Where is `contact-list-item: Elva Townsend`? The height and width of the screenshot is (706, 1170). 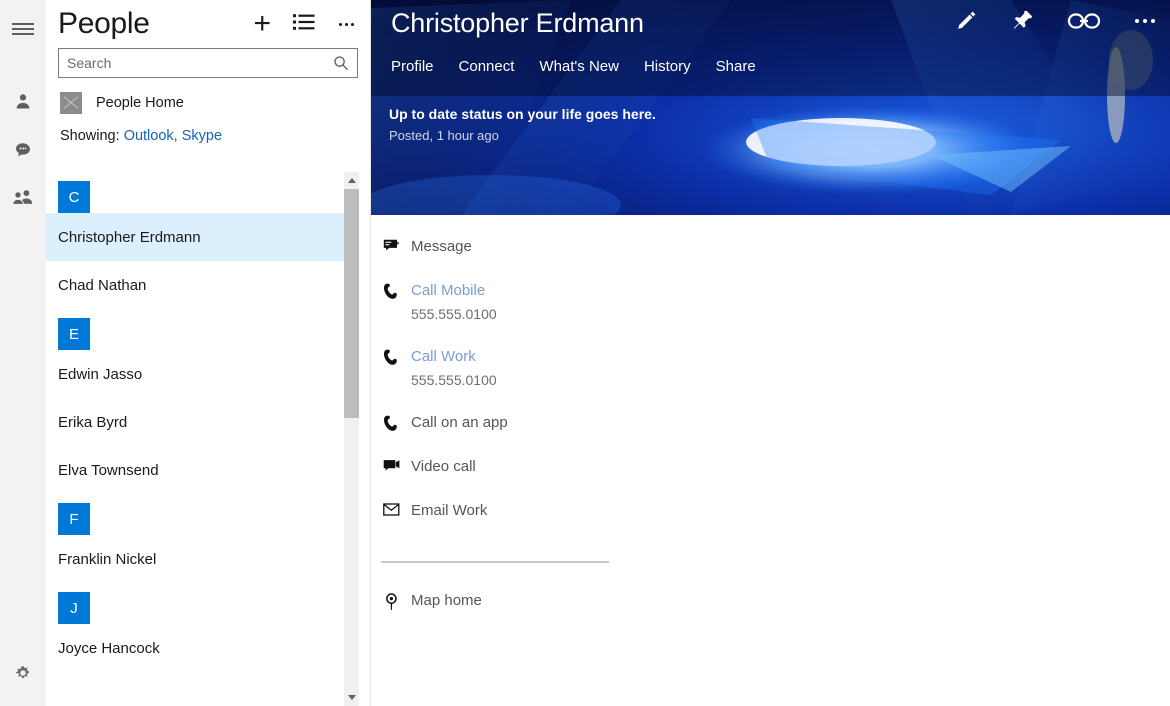 contact-list-item: Elva Townsend is located at coordinates (197, 470).